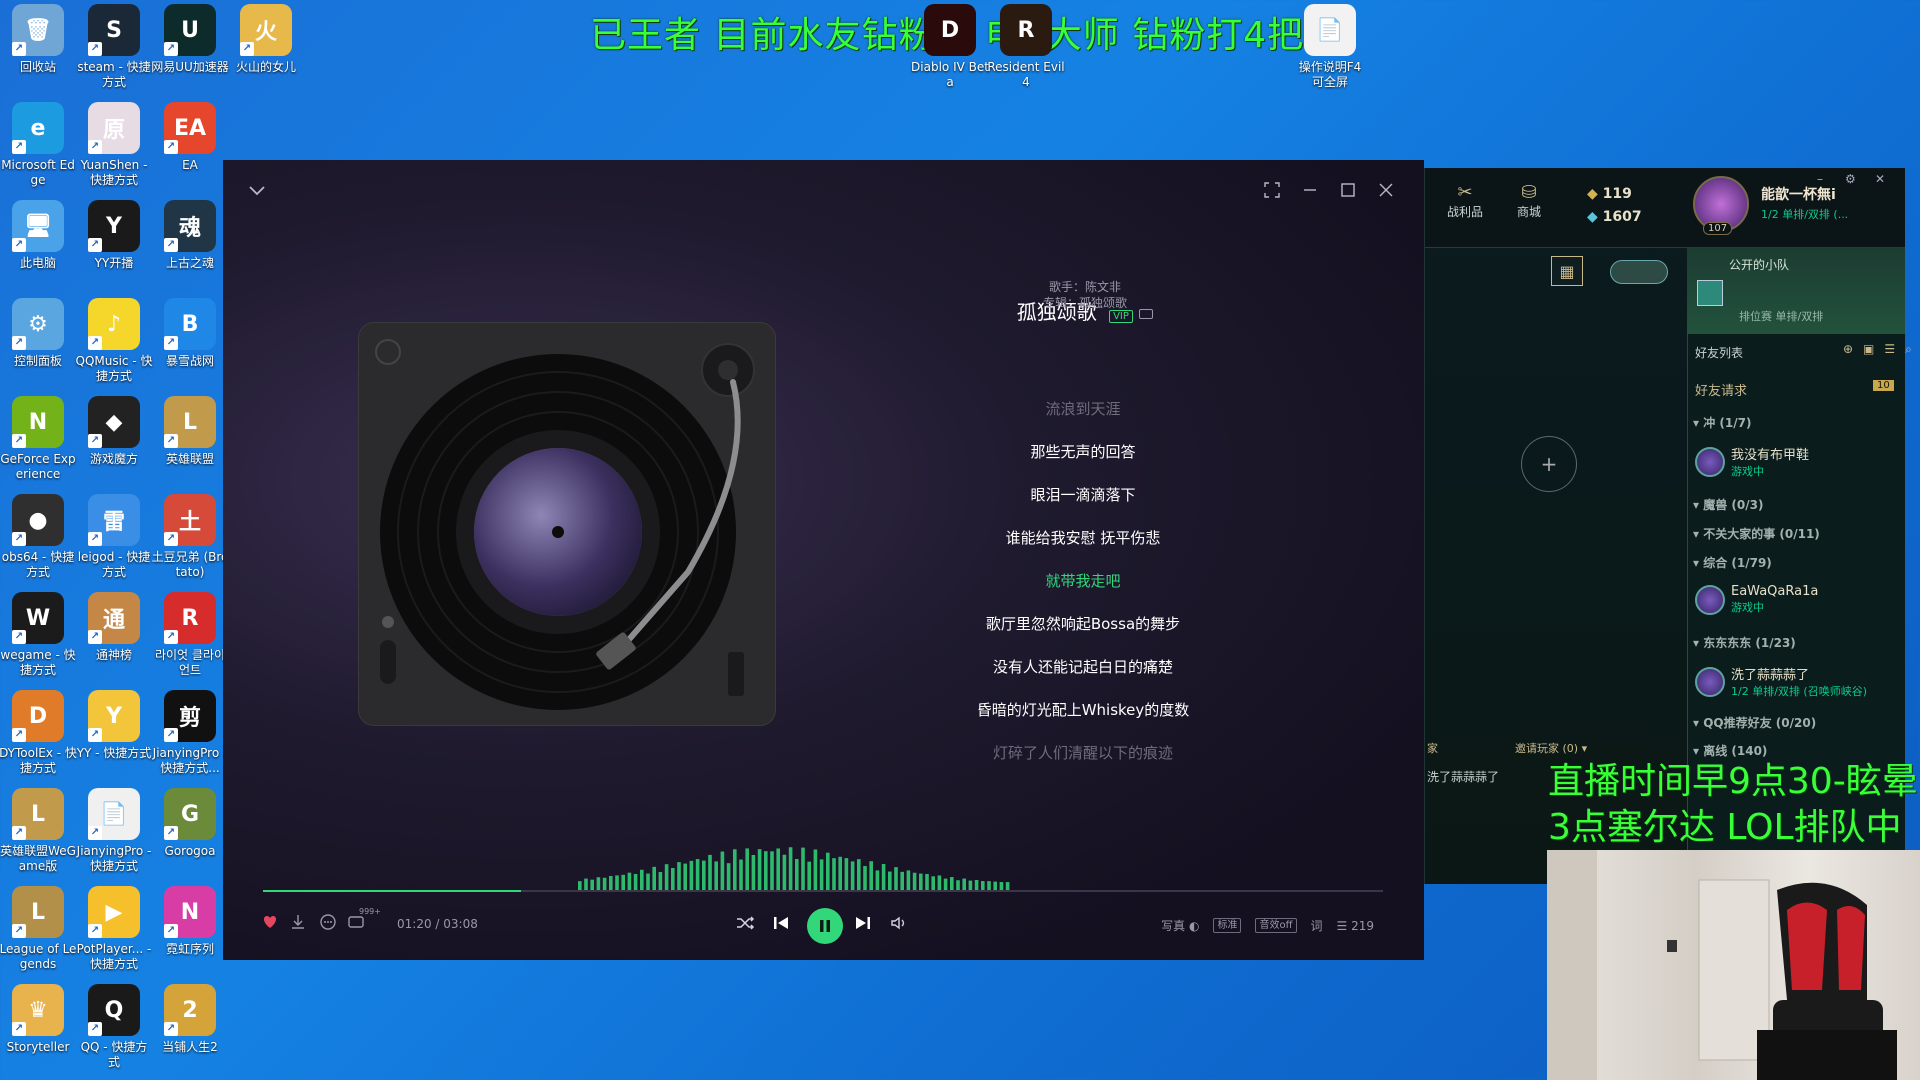 The image size is (1920, 1080). I want to click on app-icon: 原 ↗, so click(114, 128).